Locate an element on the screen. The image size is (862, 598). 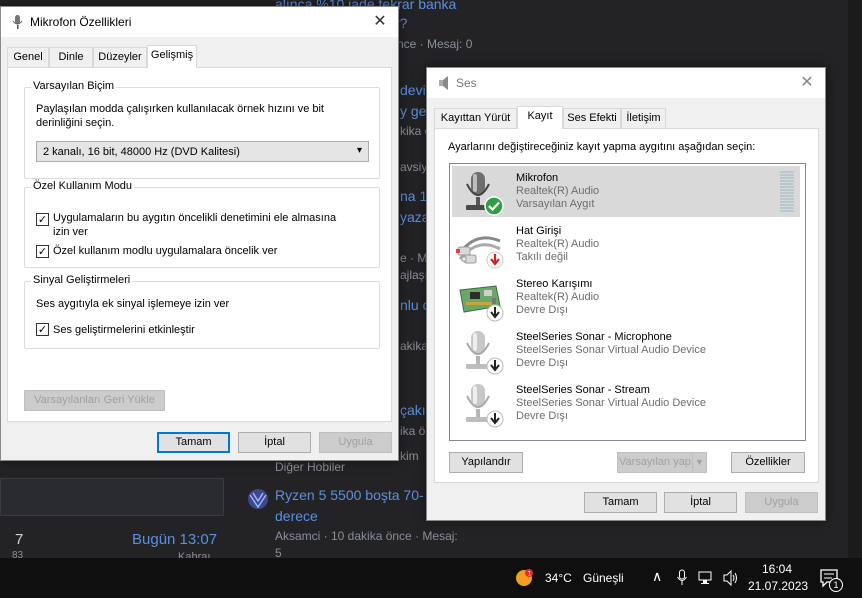
clock-time: 16:04 is located at coordinates (777, 569).